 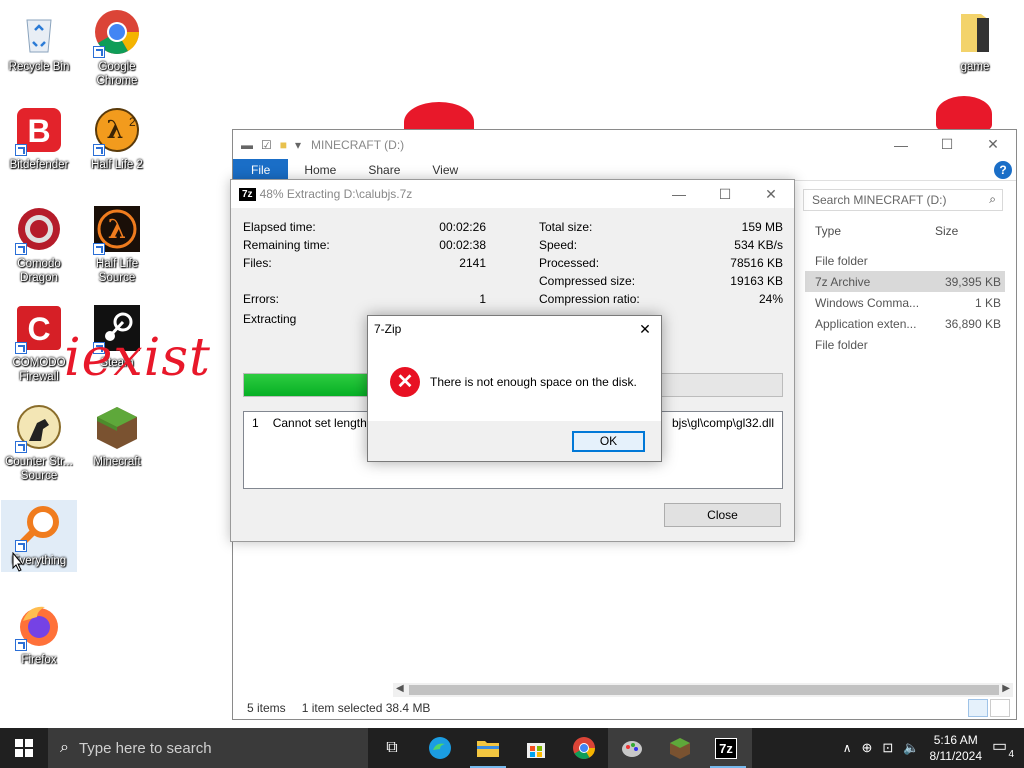 What do you see at coordinates (117, 230) in the screenshot?
I see `svg-text: λ` at bounding box center [117, 230].